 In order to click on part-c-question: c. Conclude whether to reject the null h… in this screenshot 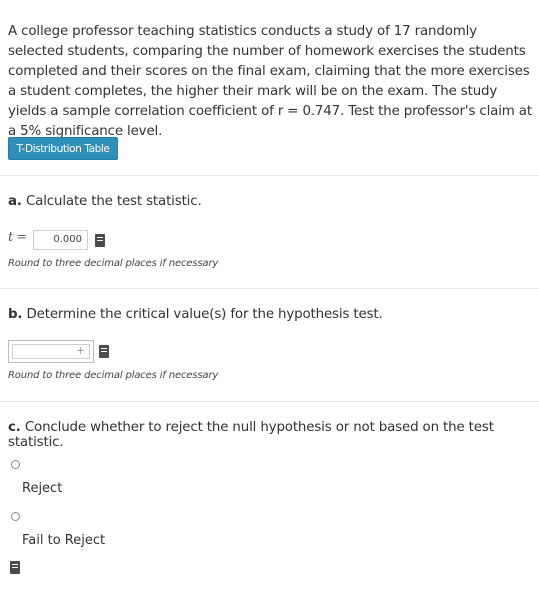, I will do `click(273, 435)`.